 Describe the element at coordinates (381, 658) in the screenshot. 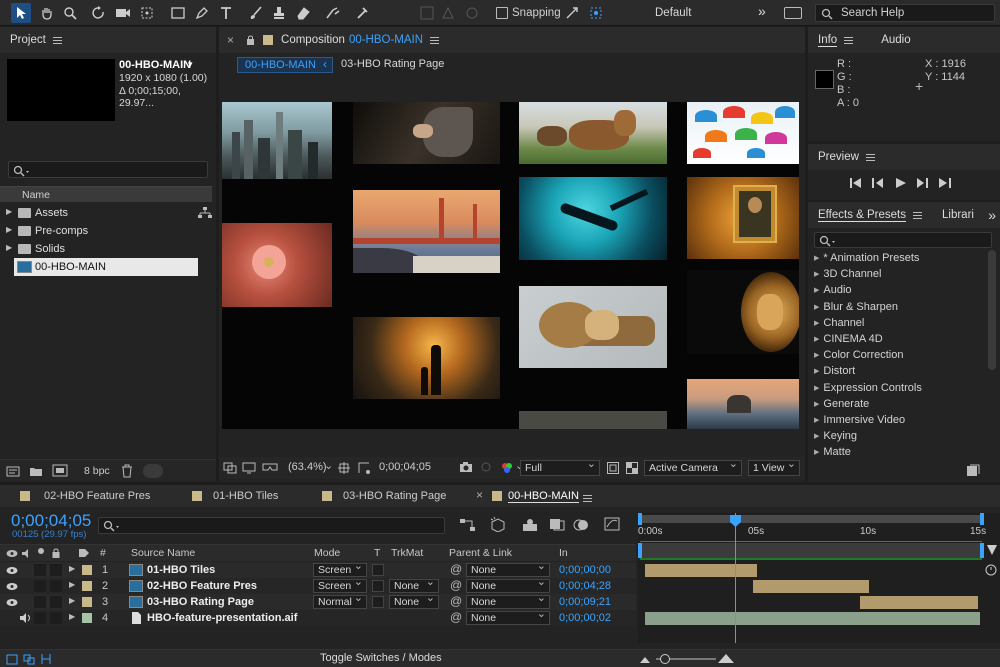

I see `toggle-switches-modes: Toggle Switches / Modes` at that location.